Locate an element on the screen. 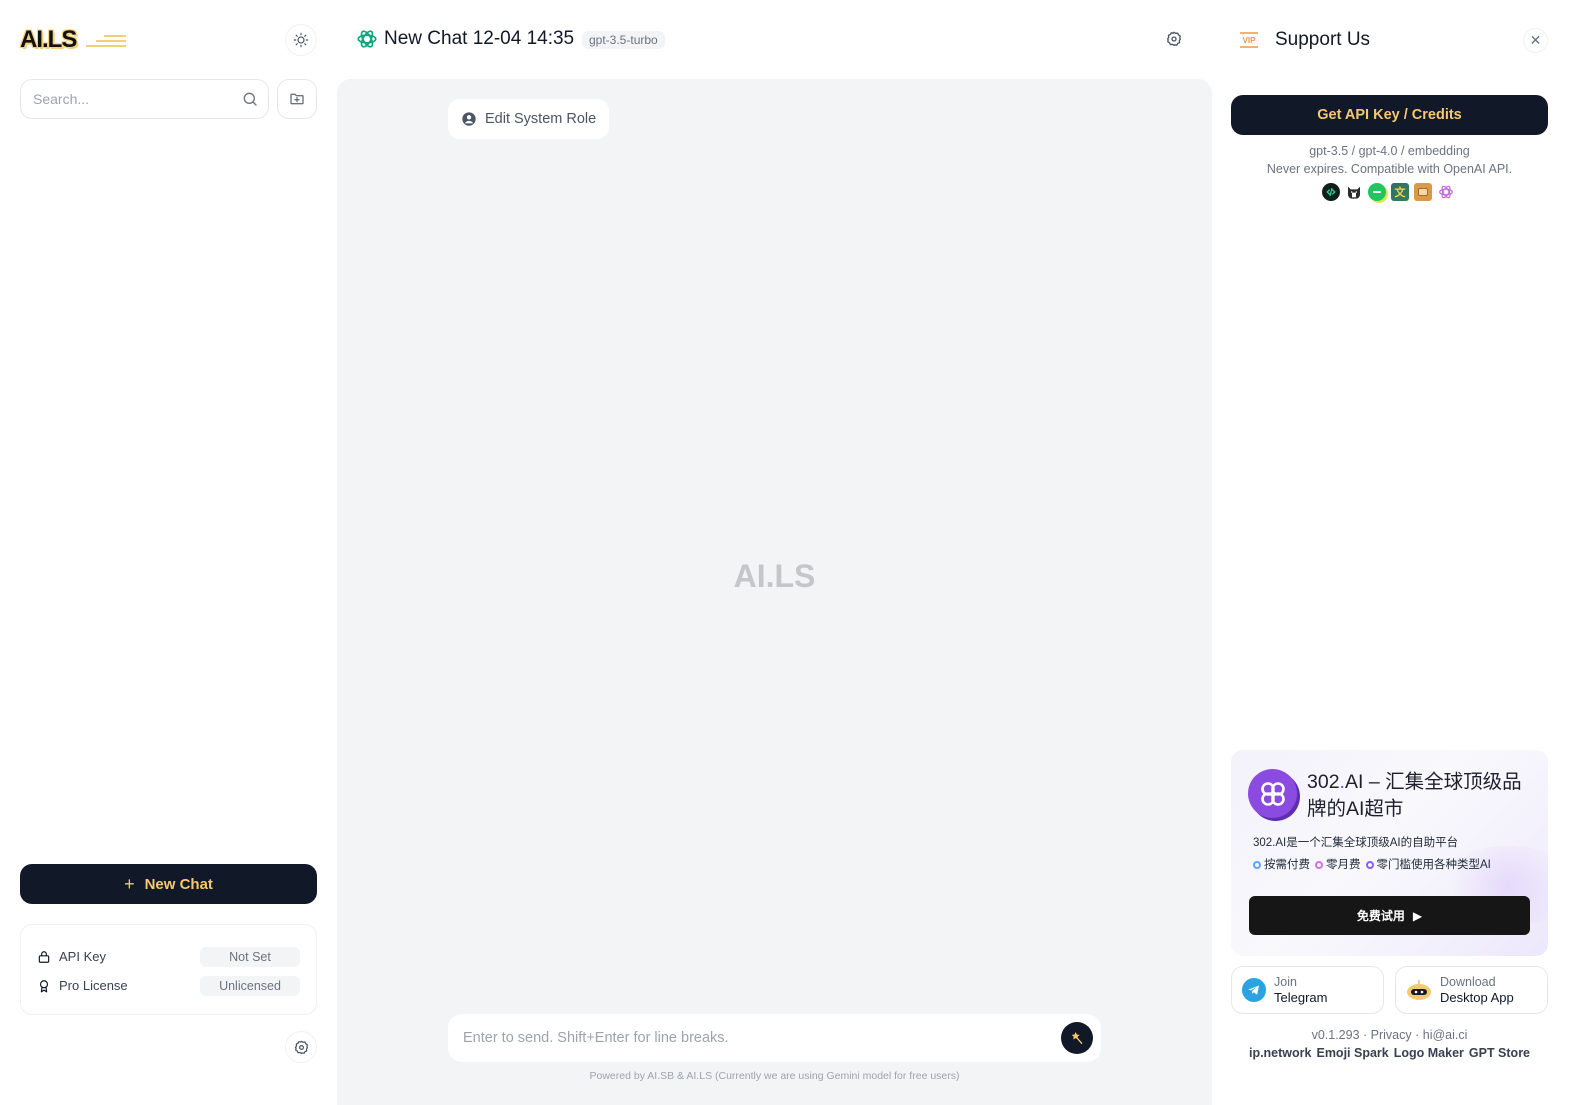 The image size is (1584, 1105). award-icon is located at coordinates (44, 985).